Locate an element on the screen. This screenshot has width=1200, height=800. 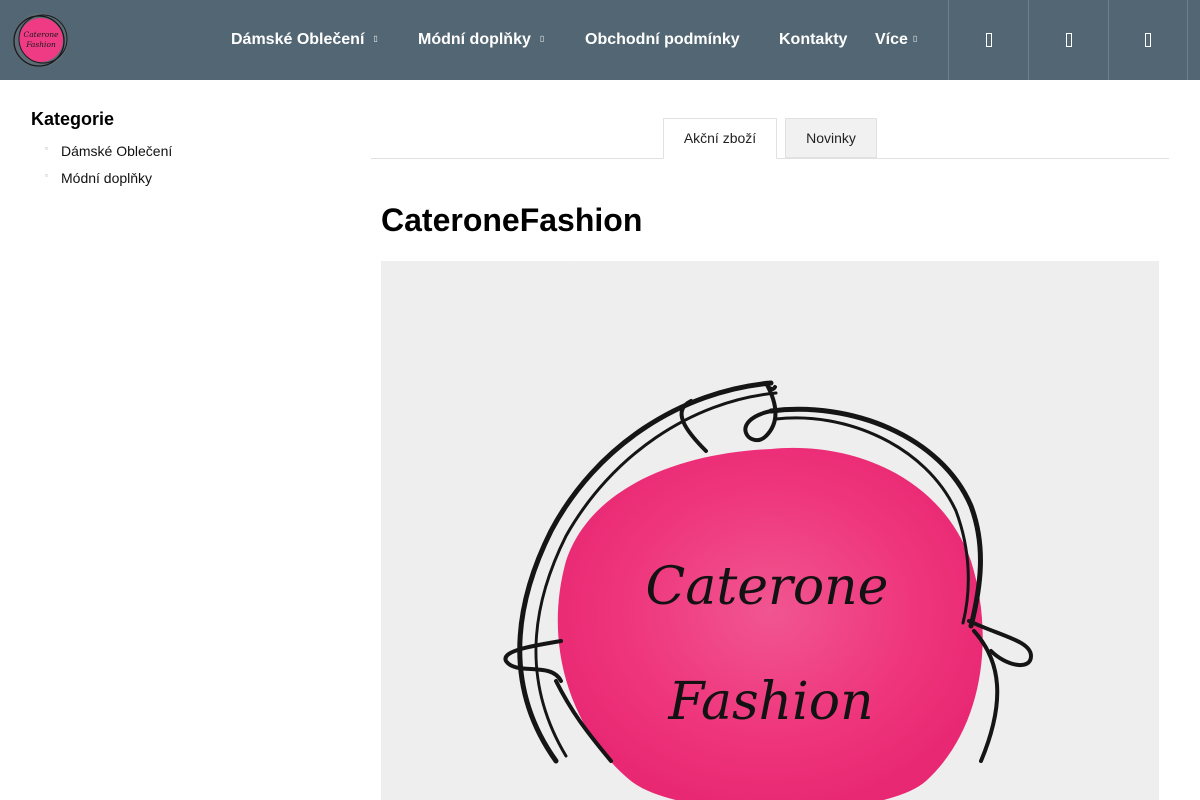
brand-logo: Caterone Fashion is located at coordinates (41, 40).